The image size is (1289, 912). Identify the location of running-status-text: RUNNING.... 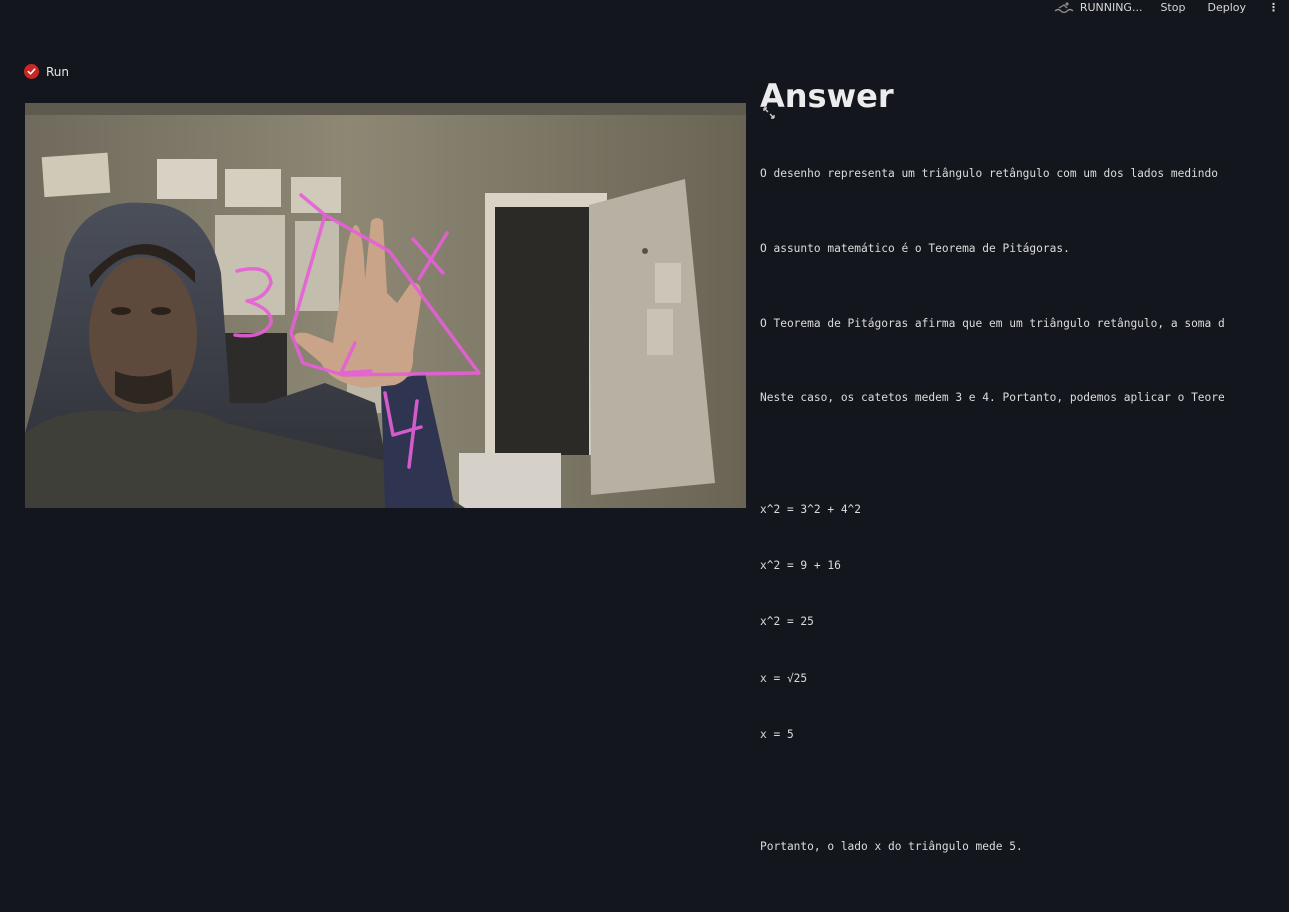
(1111, 7).